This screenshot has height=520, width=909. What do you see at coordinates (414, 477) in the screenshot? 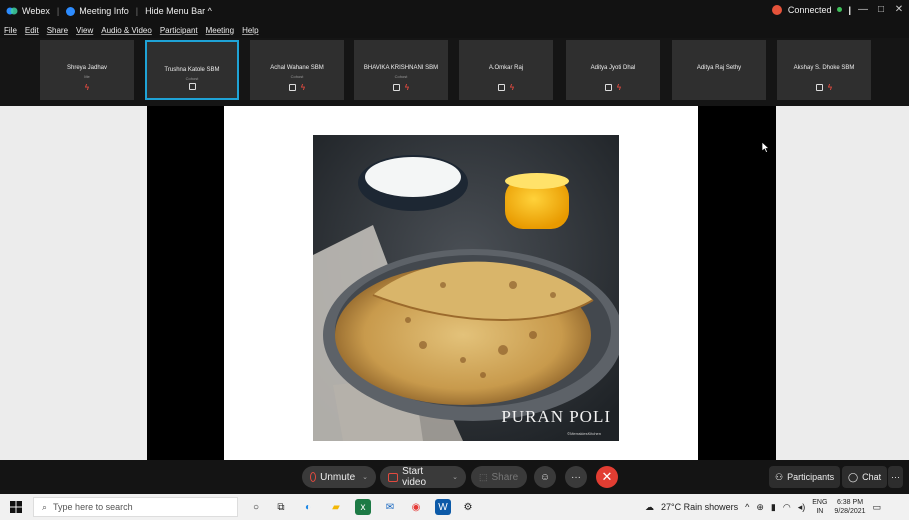
I see `start-video-label: Start video` at bounding box center [414, 477].